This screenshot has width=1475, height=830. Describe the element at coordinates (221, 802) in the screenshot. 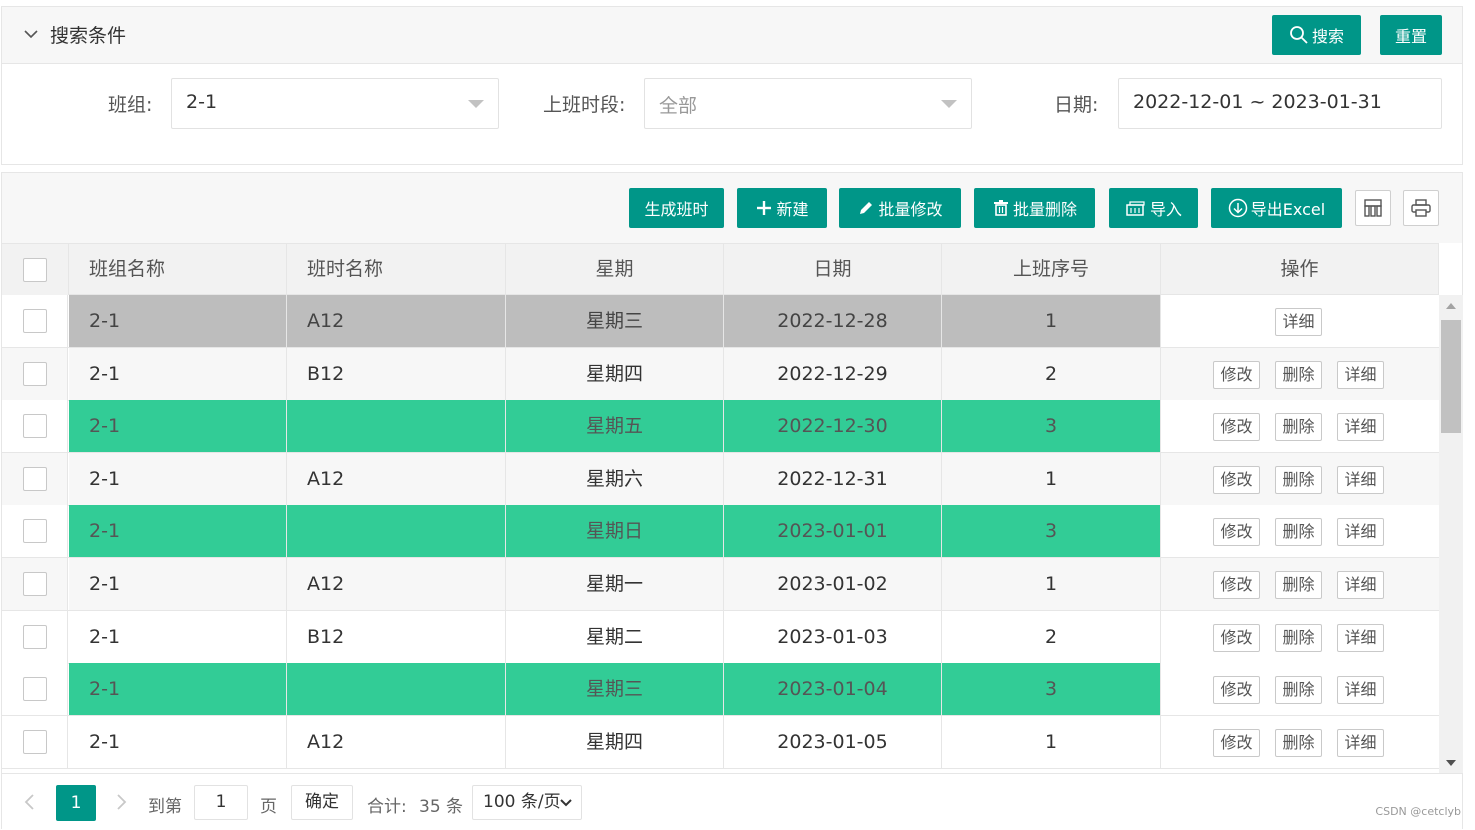

I see `goto-page-input: 1` at that location.